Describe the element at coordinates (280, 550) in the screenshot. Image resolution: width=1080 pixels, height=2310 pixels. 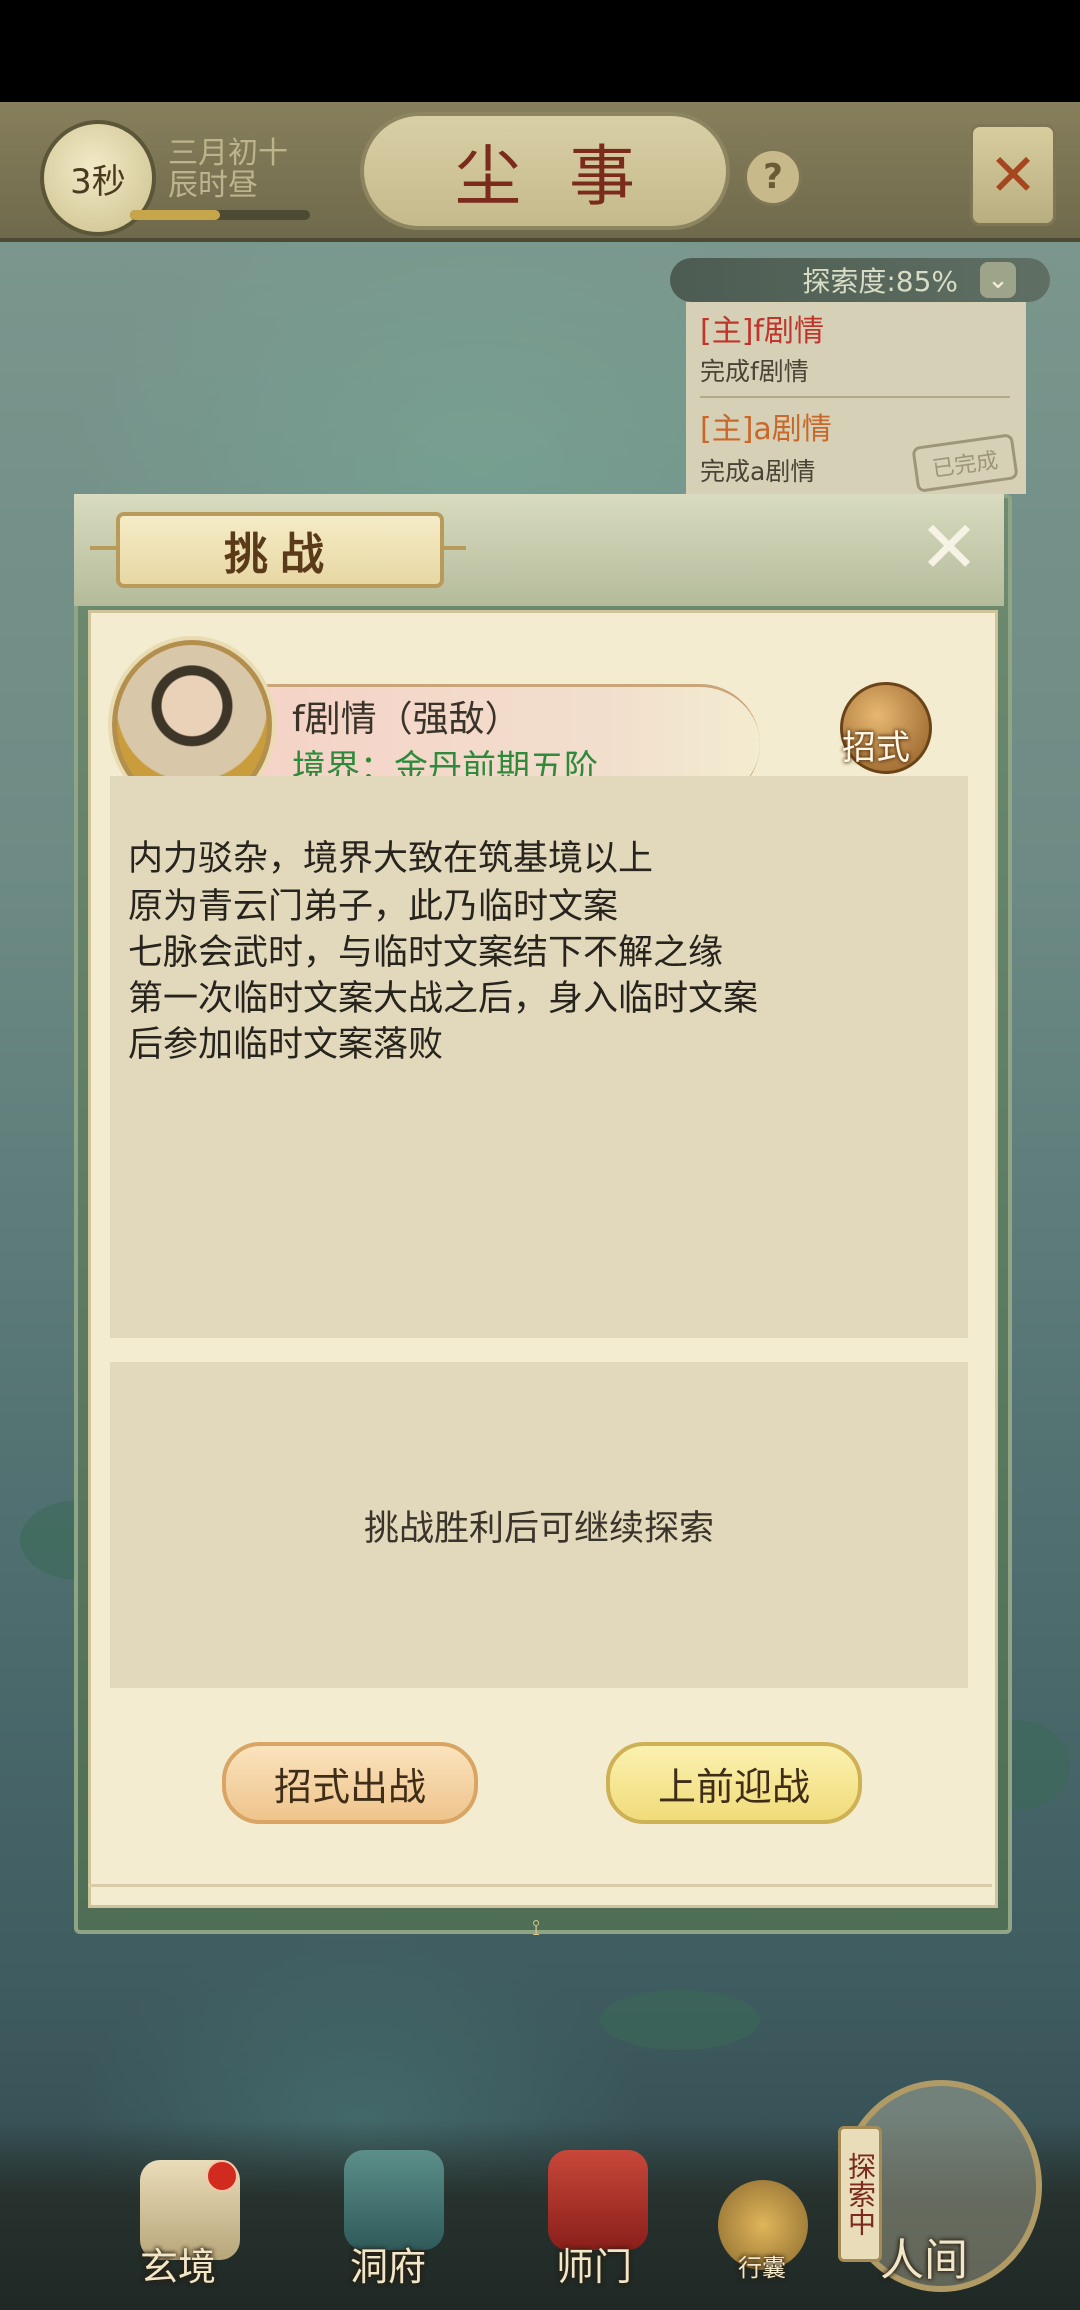
I see `dialog-title: 挑战` at that location.